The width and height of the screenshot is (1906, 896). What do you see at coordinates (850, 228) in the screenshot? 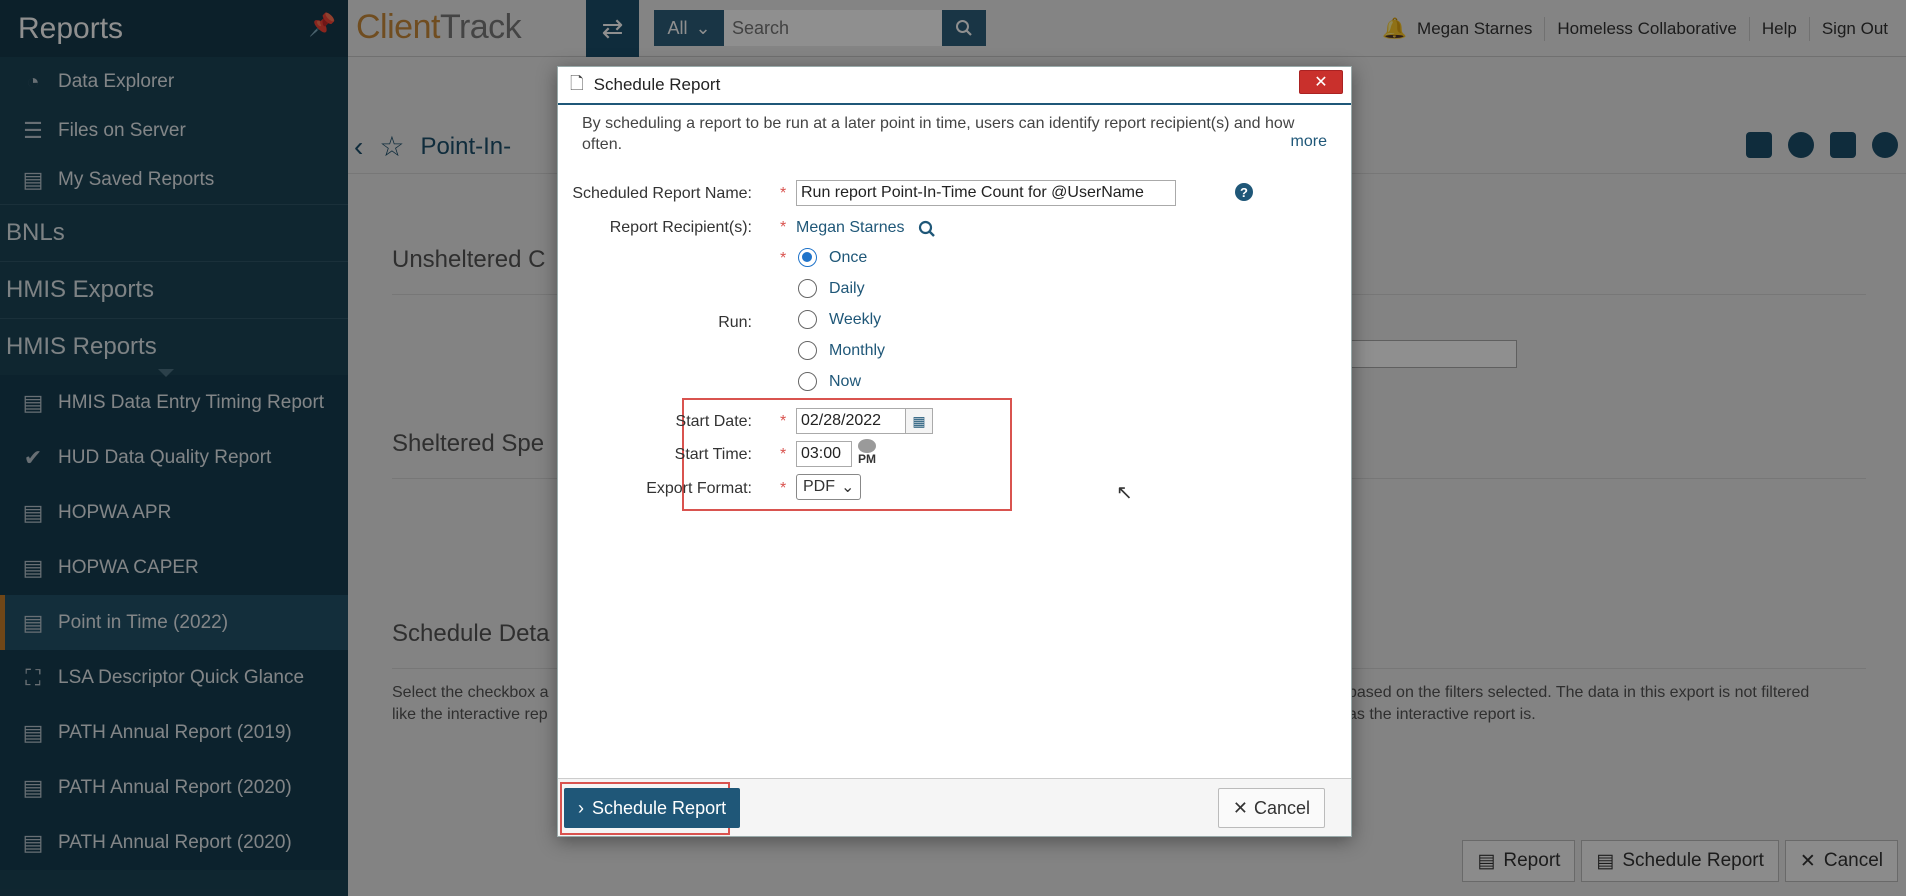
I see `recipient-link: Megan Starnes` at bounding box center [850, 228].